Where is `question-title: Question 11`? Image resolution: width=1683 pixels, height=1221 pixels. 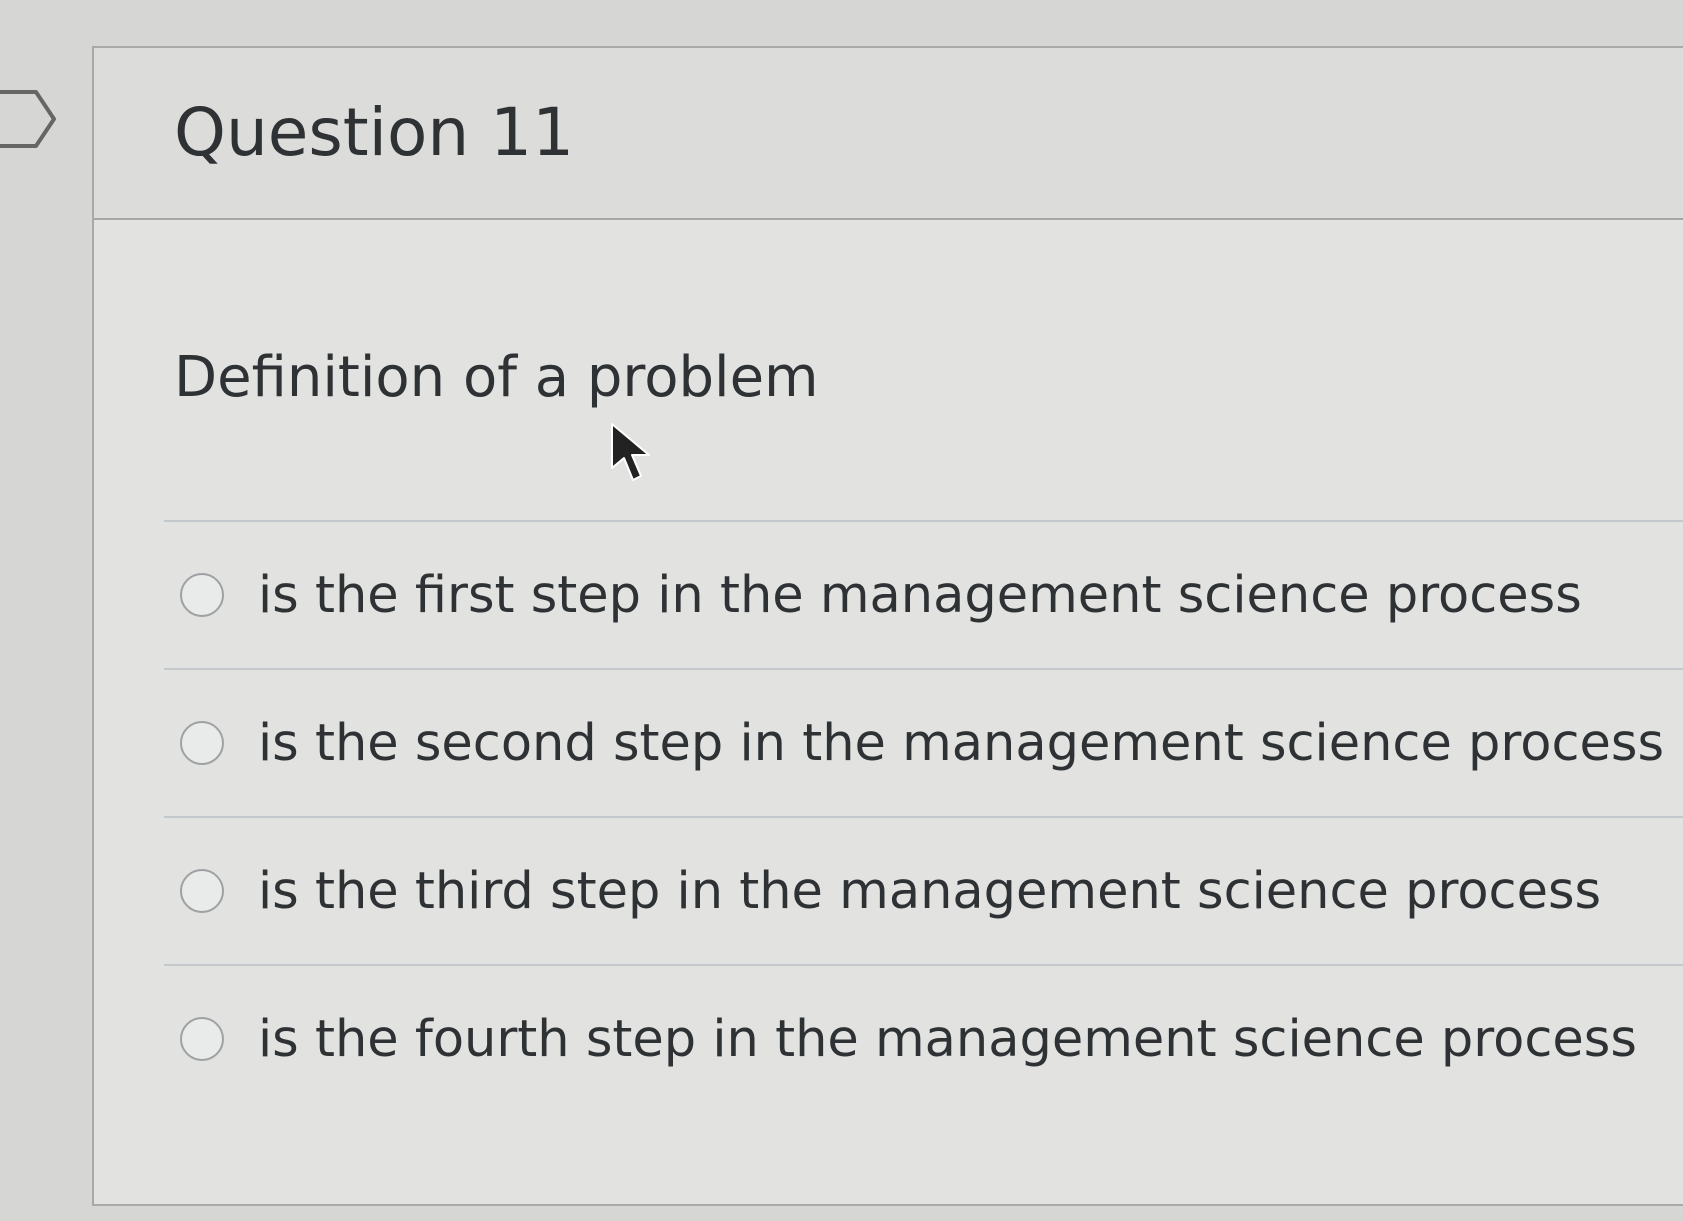
question-title: Question 11 is located at coordinates (374, 132).